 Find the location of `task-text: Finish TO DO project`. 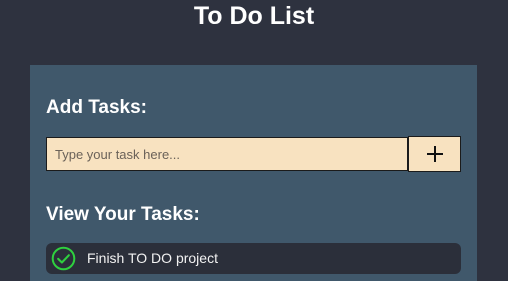

task-text: Finish TO DO project is located at coordinates (152, 258).